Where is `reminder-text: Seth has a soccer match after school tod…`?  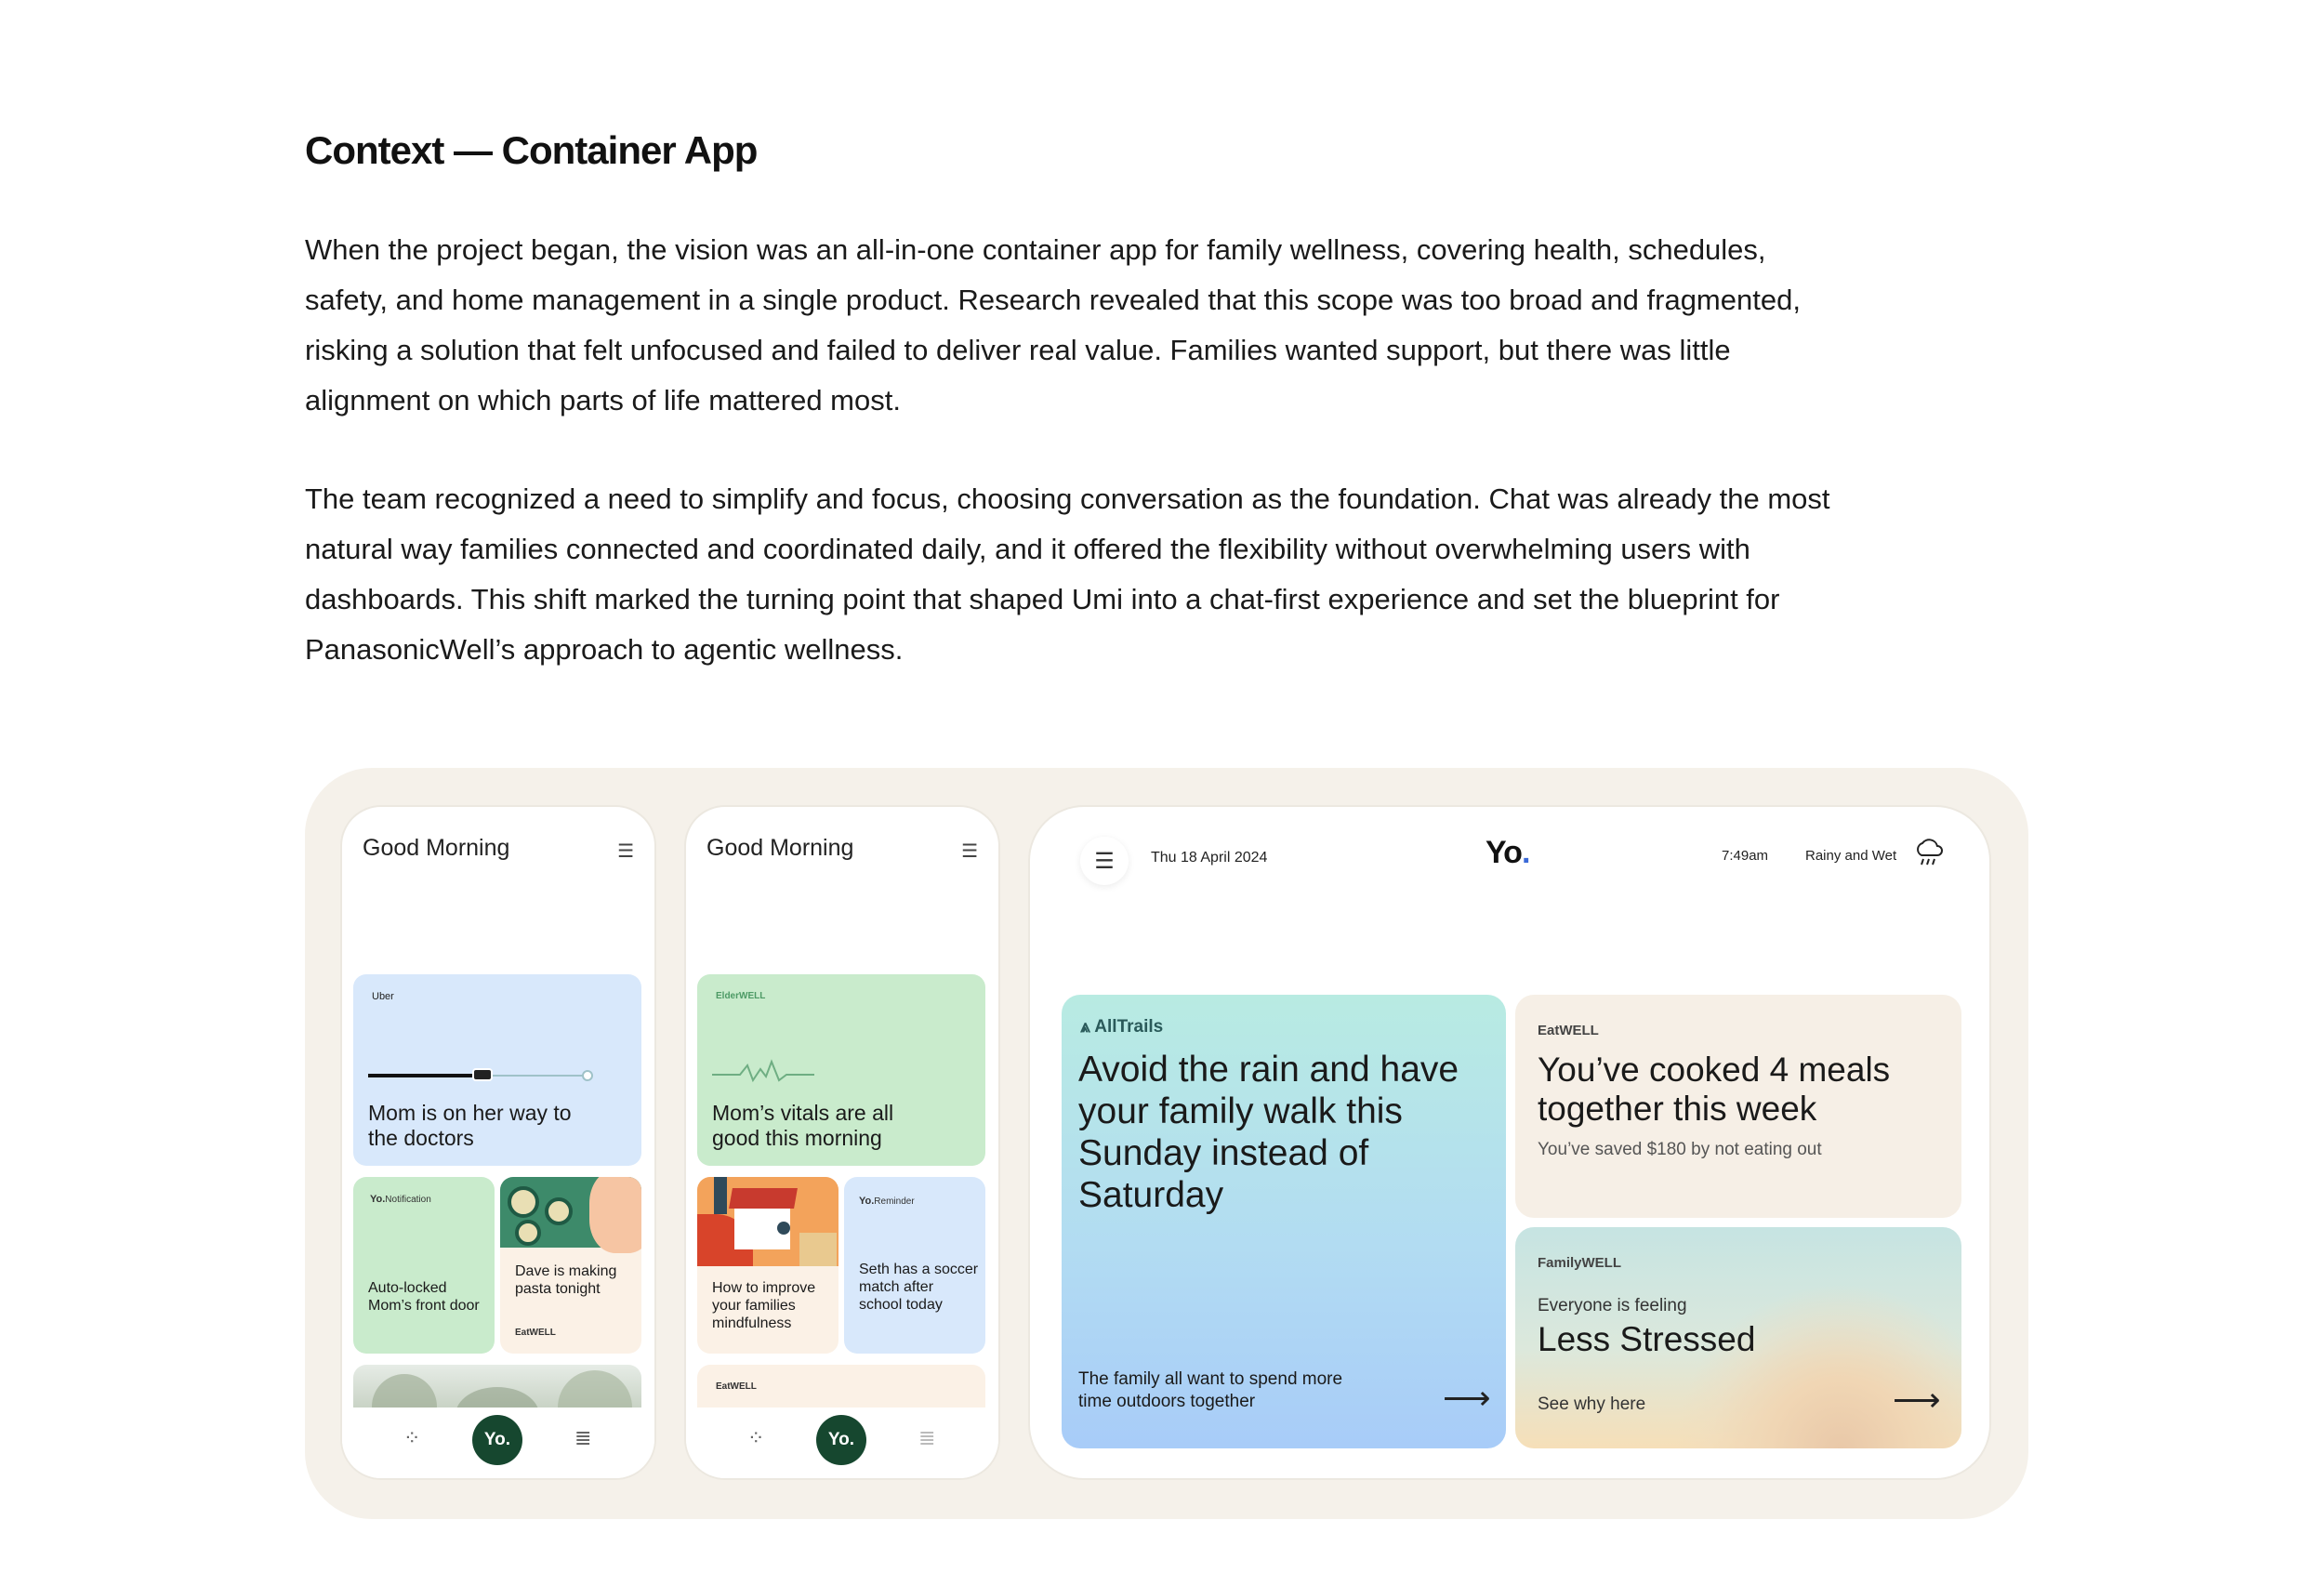
reminder-text: Seth has a soccer match after school tod… is located at coordinates (919, 1287).